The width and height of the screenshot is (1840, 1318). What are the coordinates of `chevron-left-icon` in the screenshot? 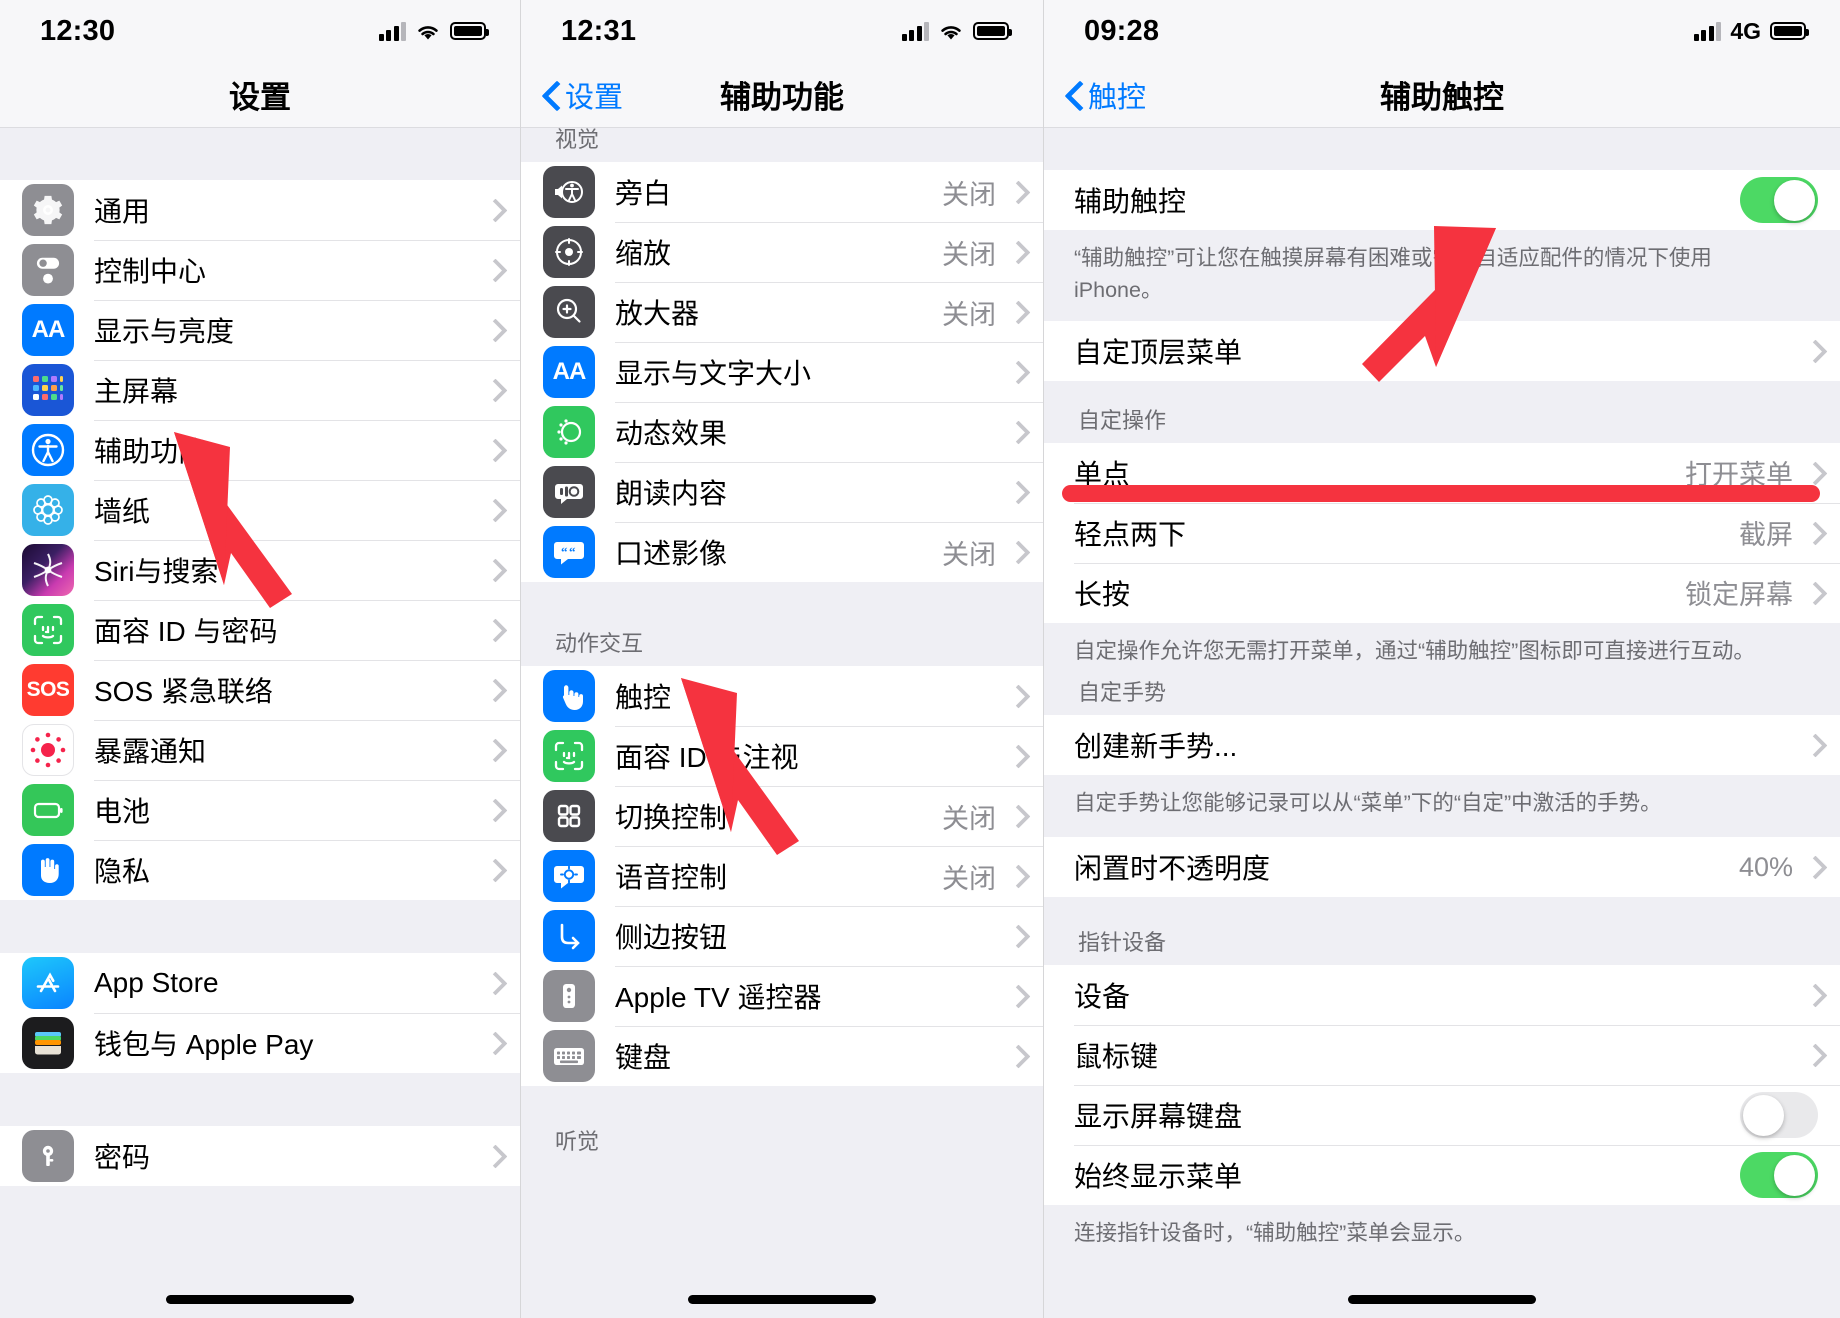 It's located at (1073, 95).